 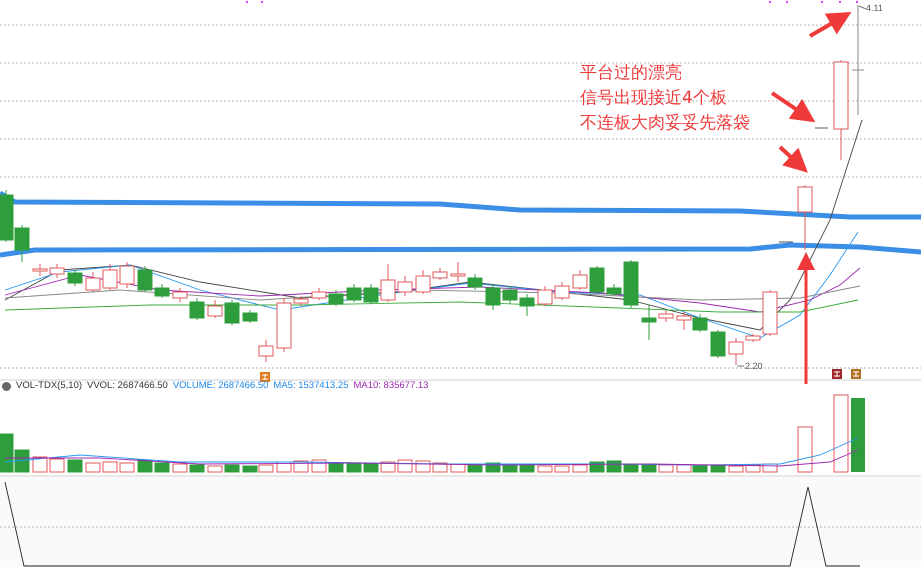 What do you see at coordinates (49, 386) in the screenshot?
I see `indicator-value: VOL-TDX(5,10)` at bounding box center [49, 386].